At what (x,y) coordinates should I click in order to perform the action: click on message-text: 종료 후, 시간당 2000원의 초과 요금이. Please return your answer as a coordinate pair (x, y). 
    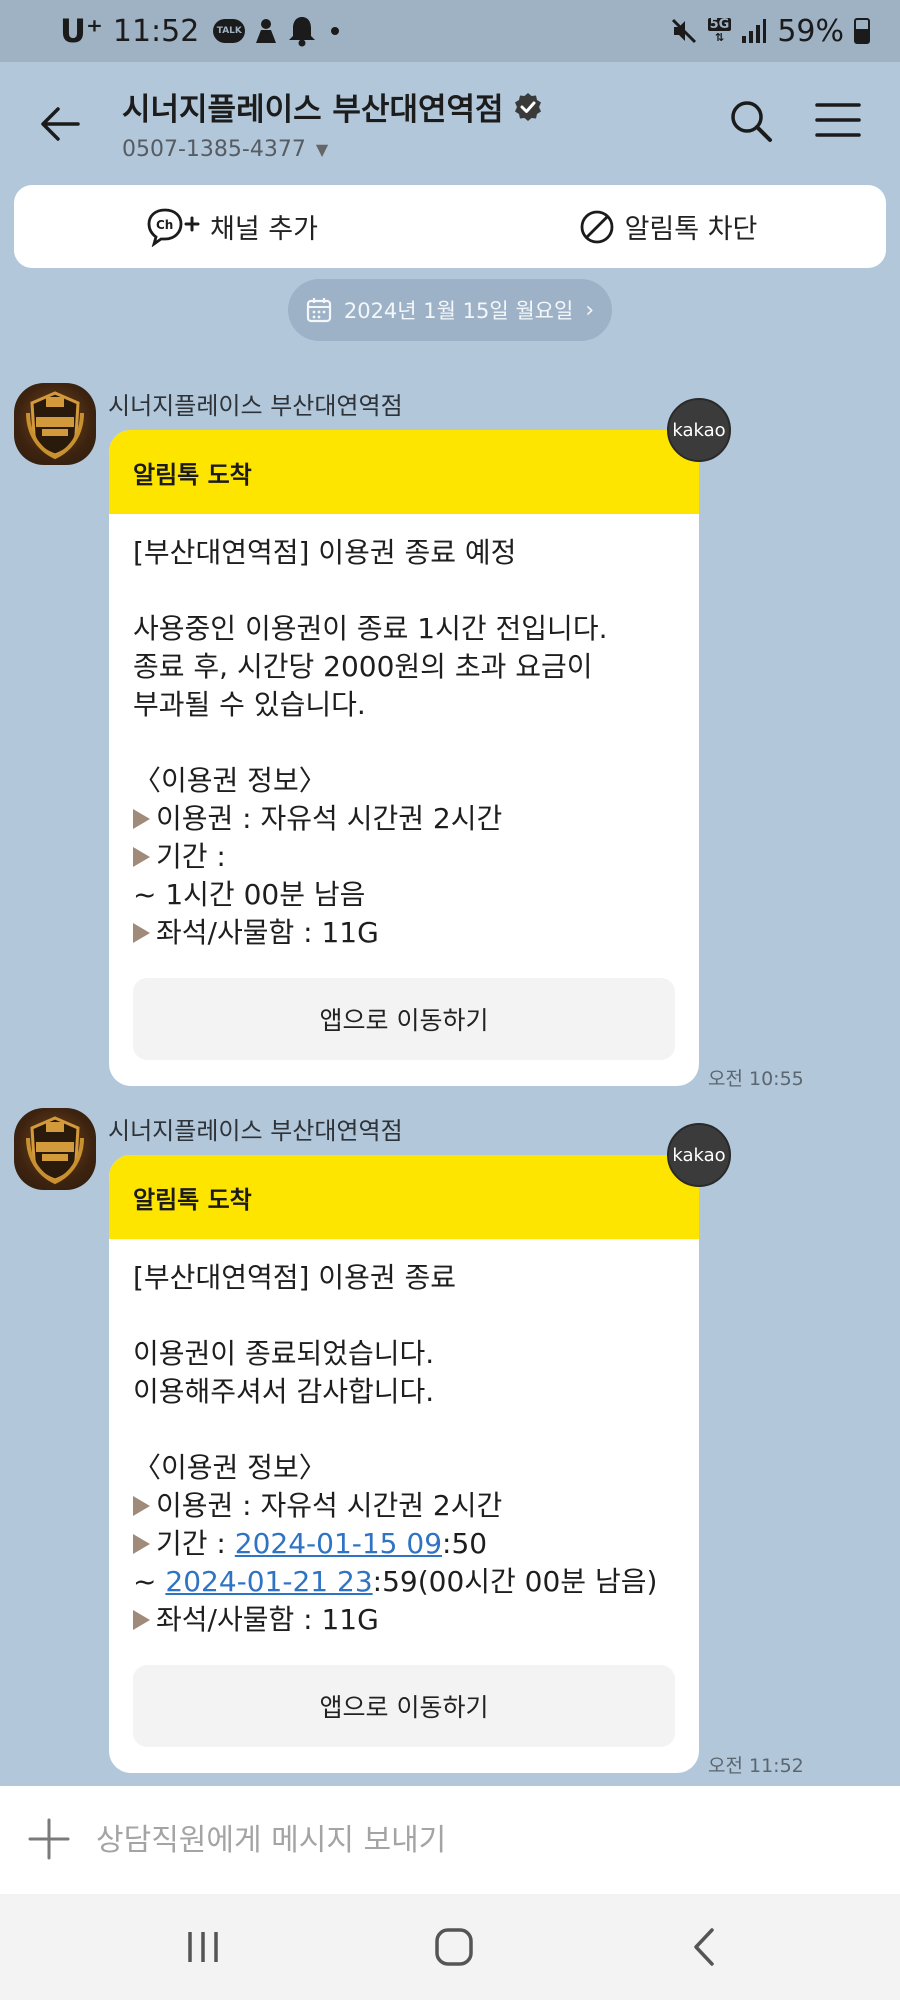
    Looking at the image, I should click on (363, 666).